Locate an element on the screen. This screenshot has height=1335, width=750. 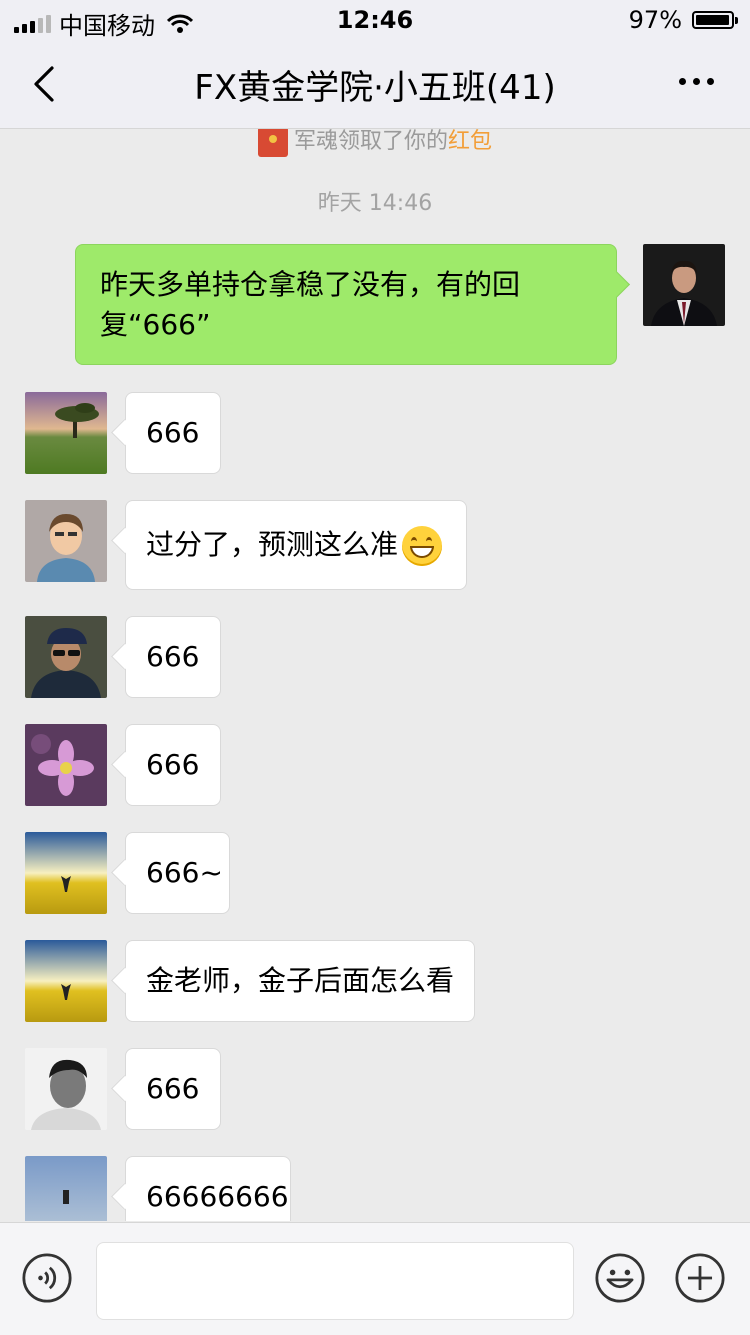
message-other: 过分了，预测这么准 is located at coordinates (375, 545).